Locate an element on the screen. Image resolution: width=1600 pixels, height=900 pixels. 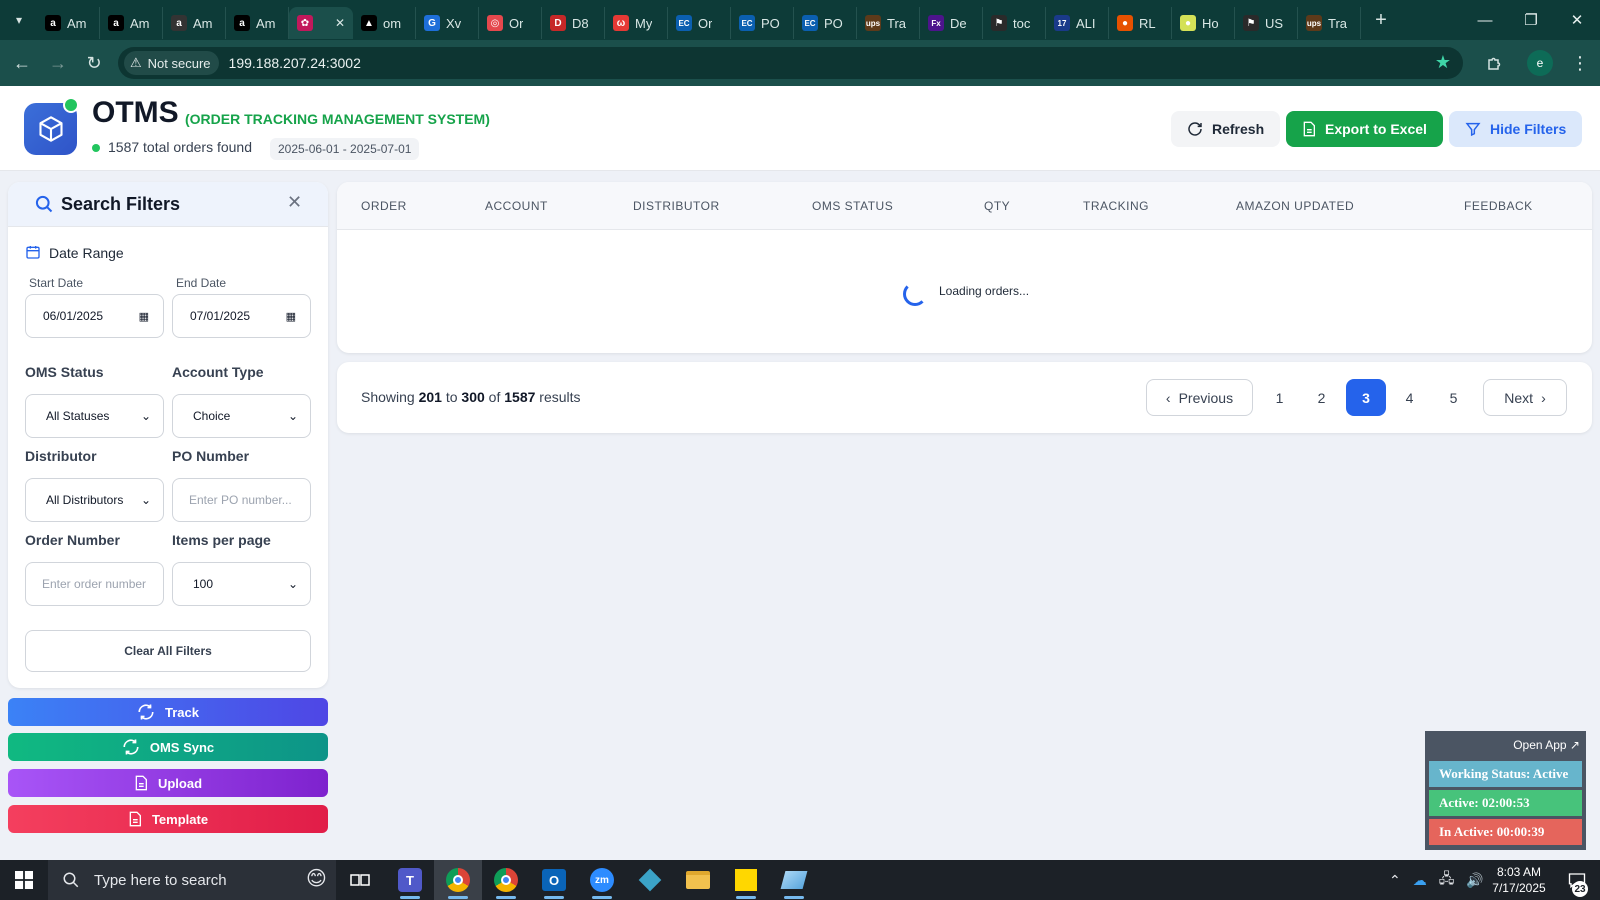
browser-tab: EC Or is located at coordinates (699, 23).